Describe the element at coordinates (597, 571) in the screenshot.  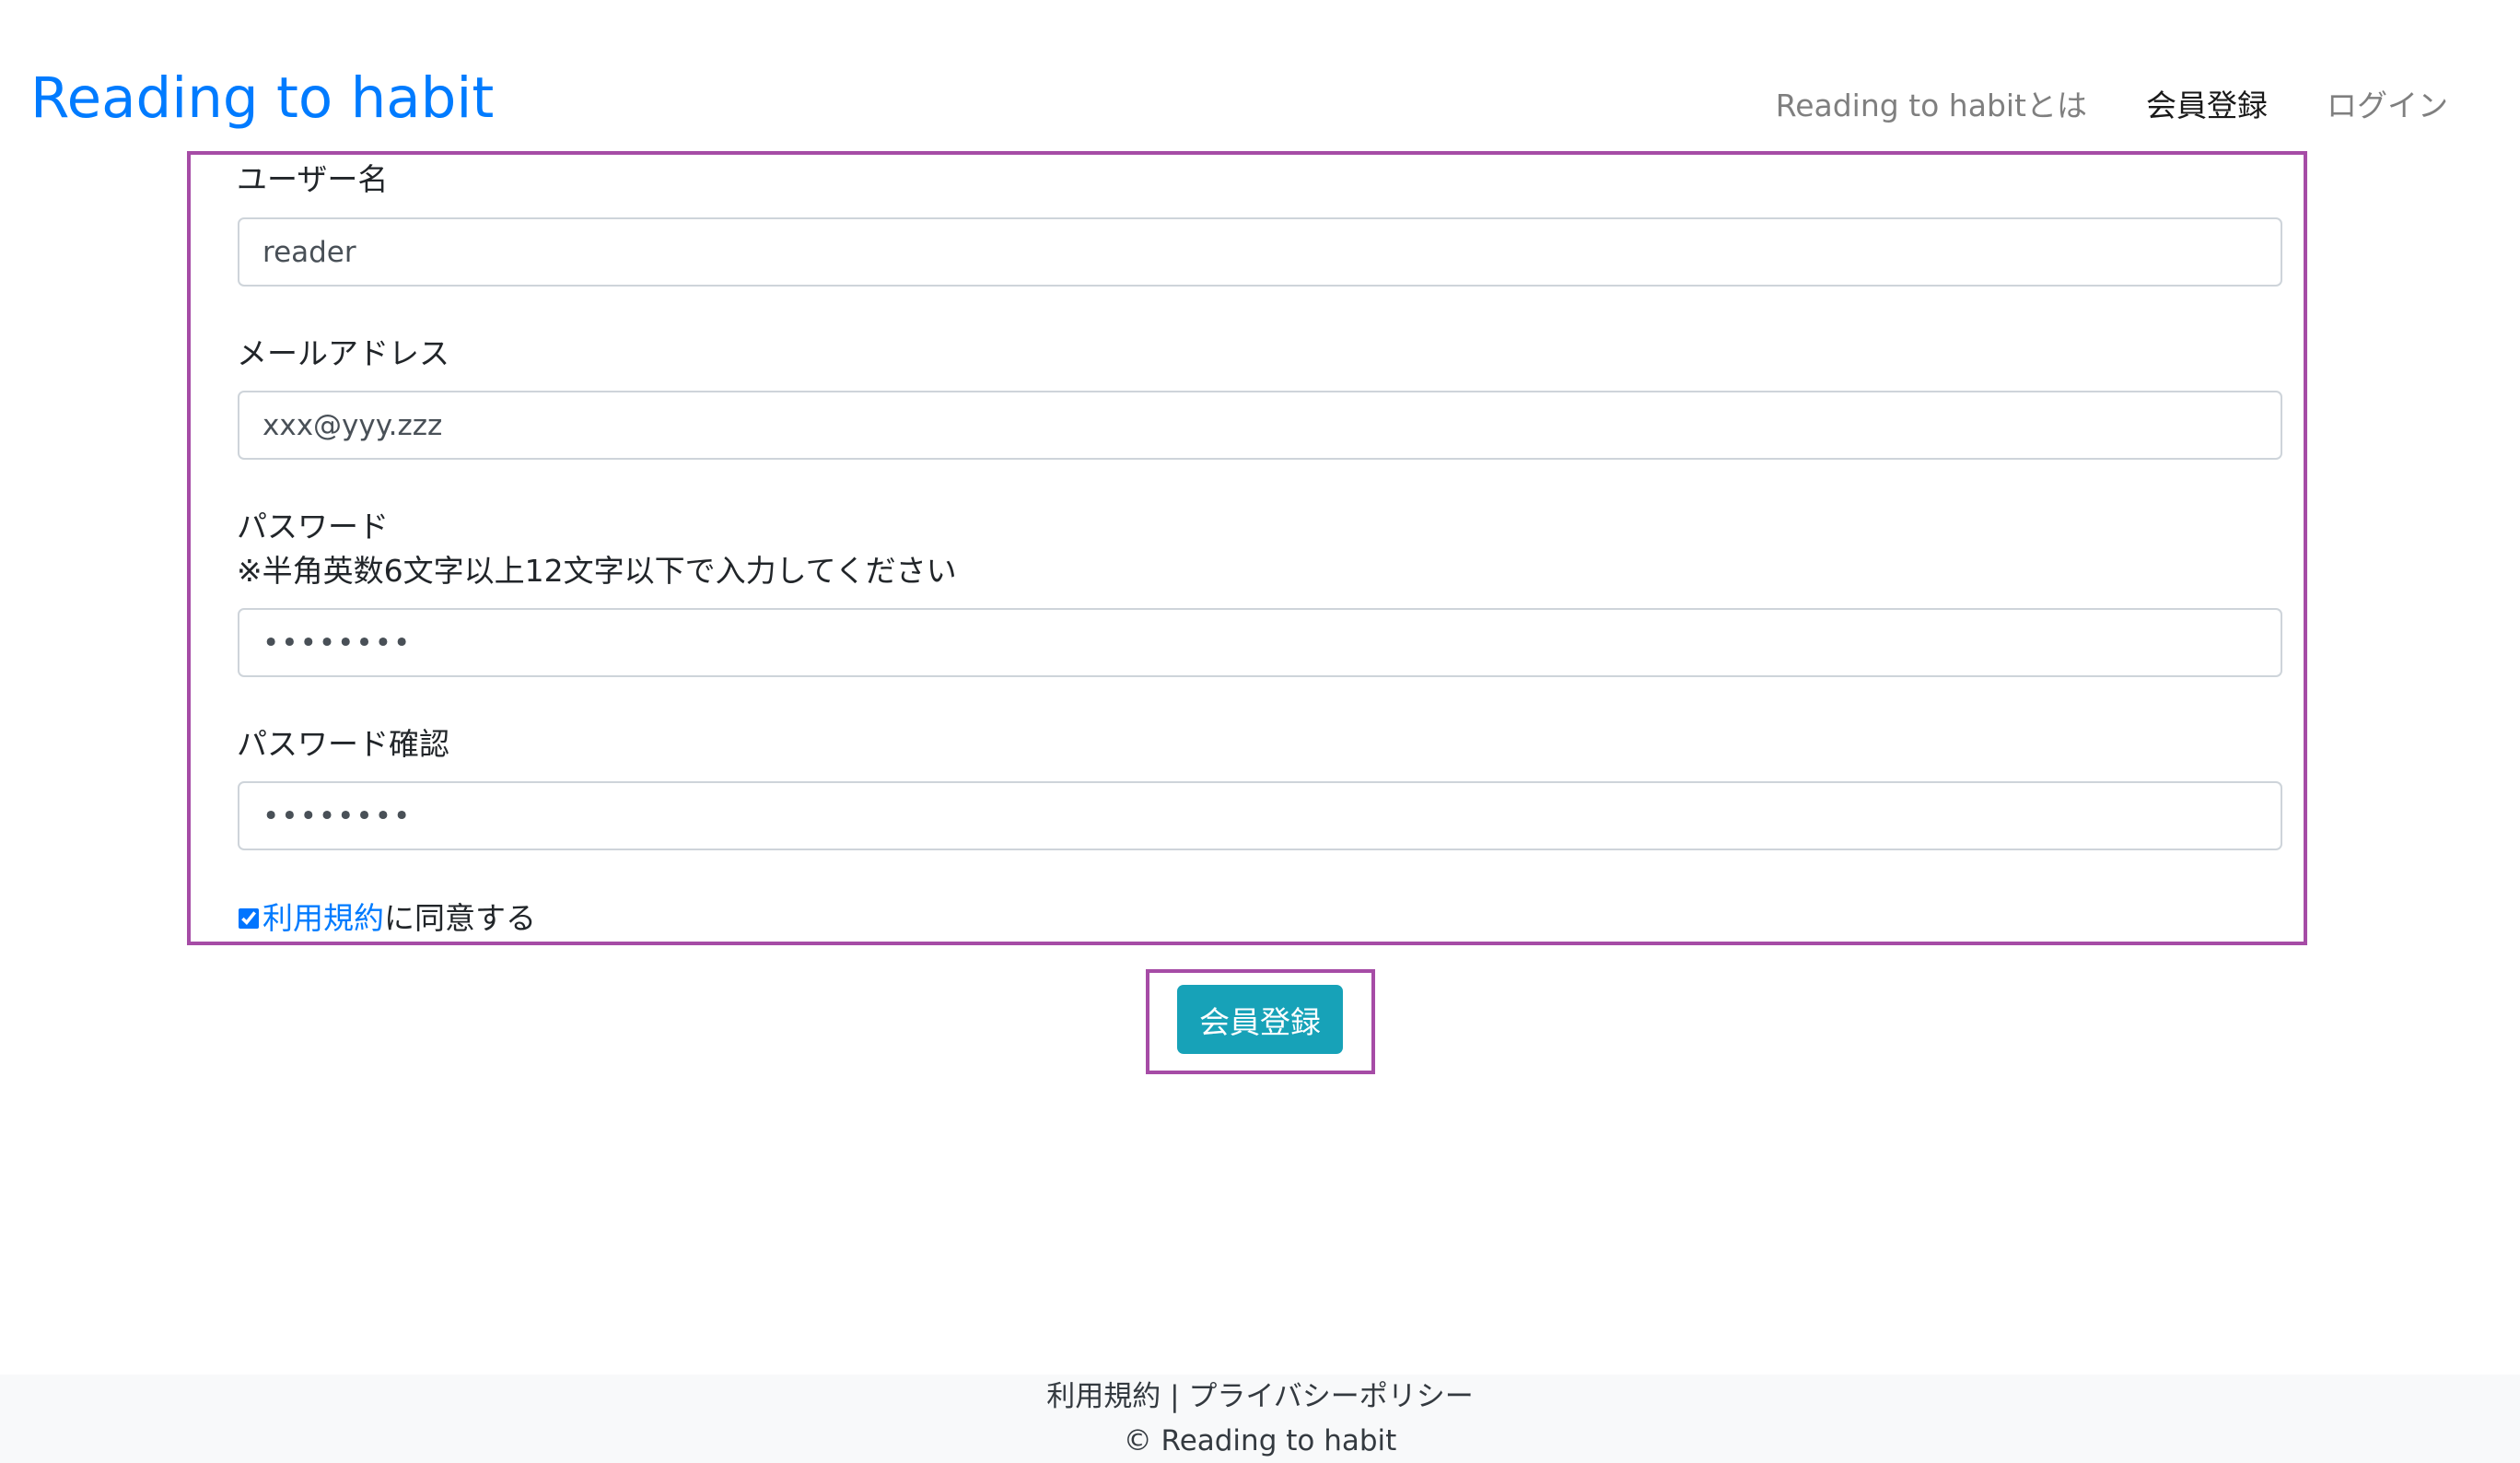
I see `password-hint: ※半角英数6文字以上12文字以下で入力してください` at that location.